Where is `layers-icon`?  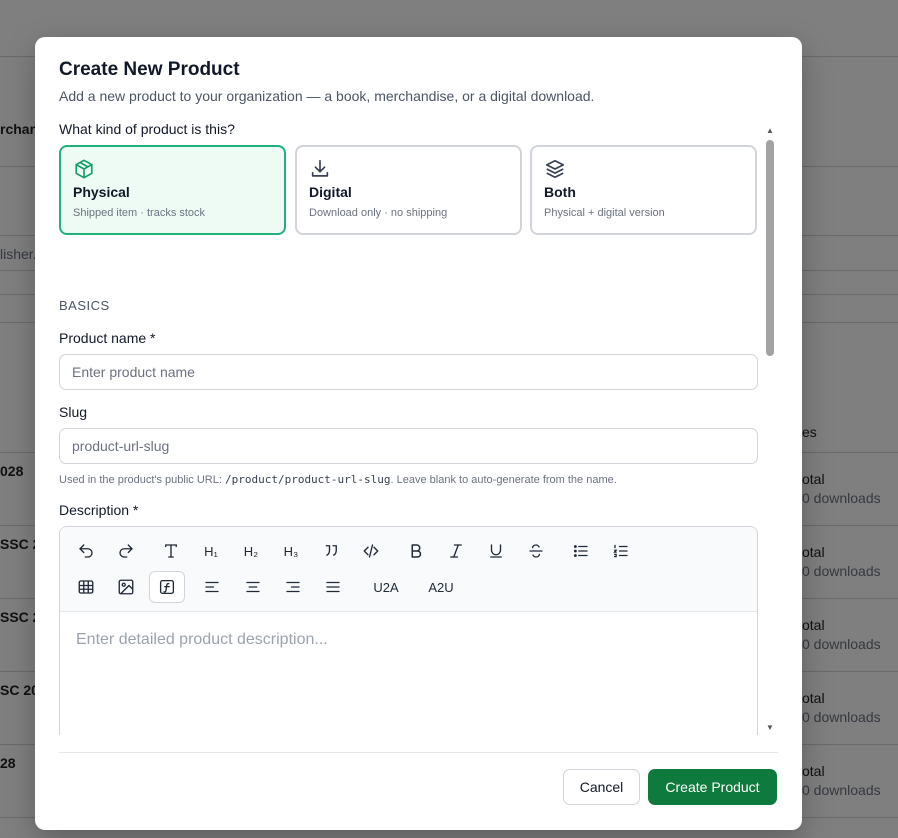
layers-icon is located at coordinates (555, 169).